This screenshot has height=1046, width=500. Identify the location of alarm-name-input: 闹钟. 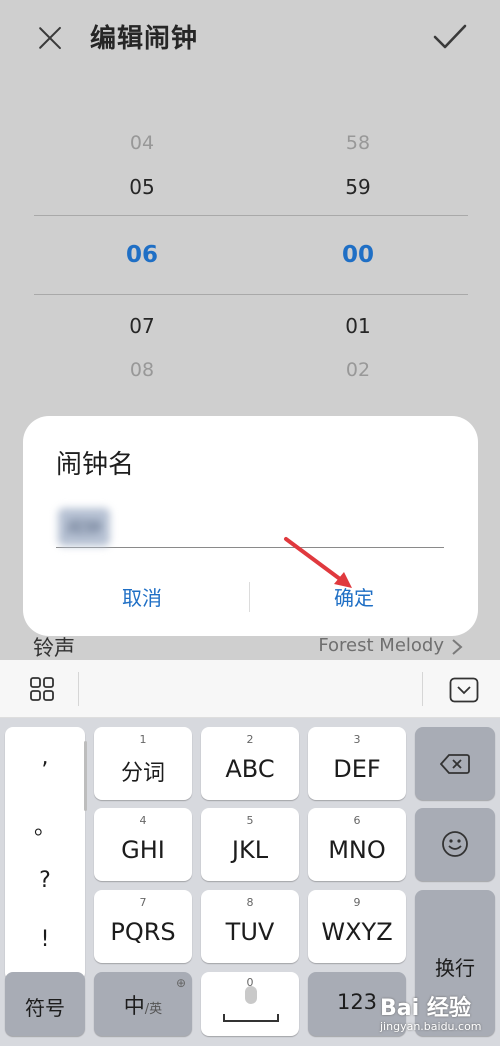
(250, 525).